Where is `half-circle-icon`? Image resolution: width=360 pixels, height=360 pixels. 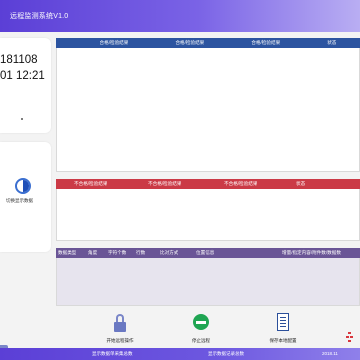 half-circle-icon is located at coordinates (23, 186).